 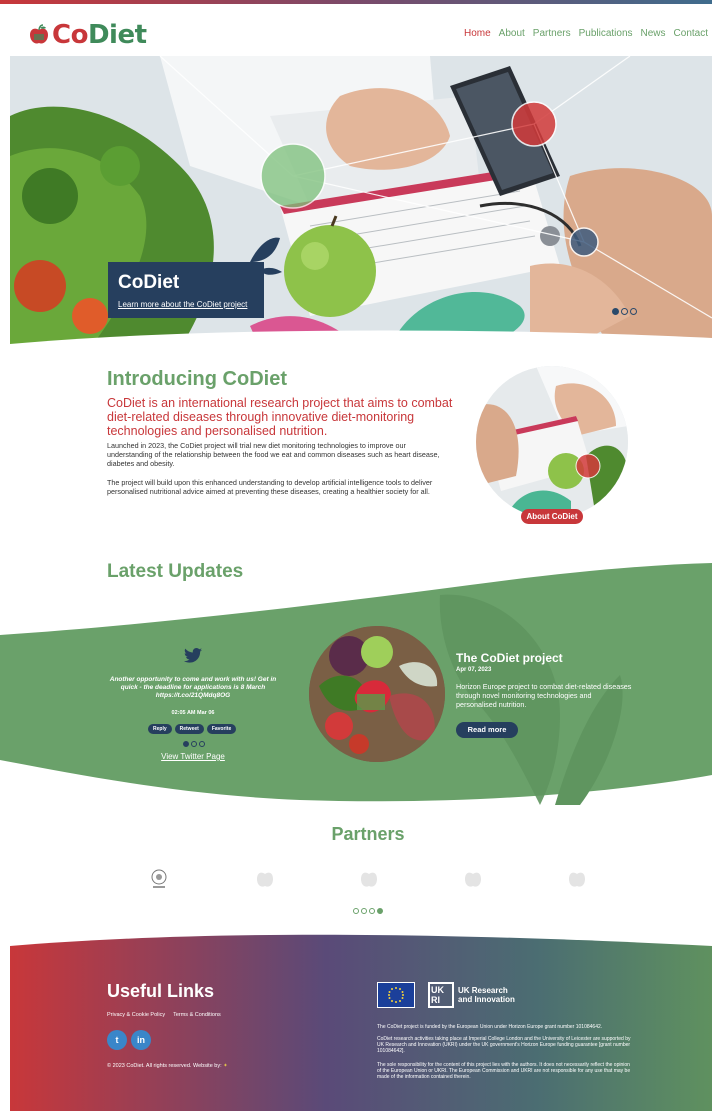 I want to click on ukri-logo: UK RI UK Research and Innovation, so click(x=471, y=995).